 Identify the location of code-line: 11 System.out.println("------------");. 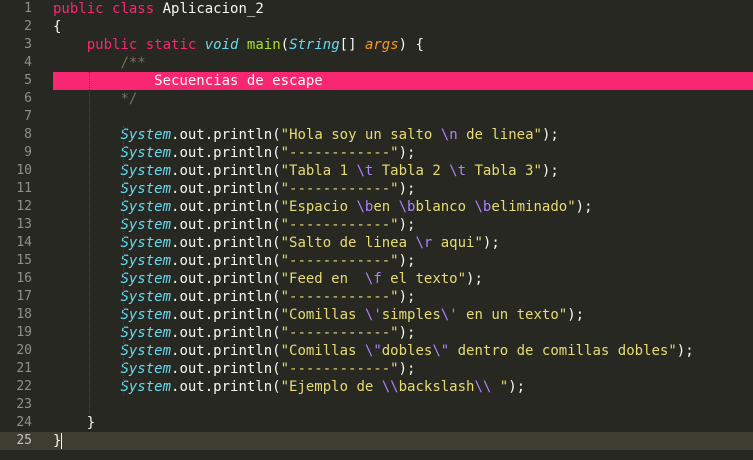
(376, 189).